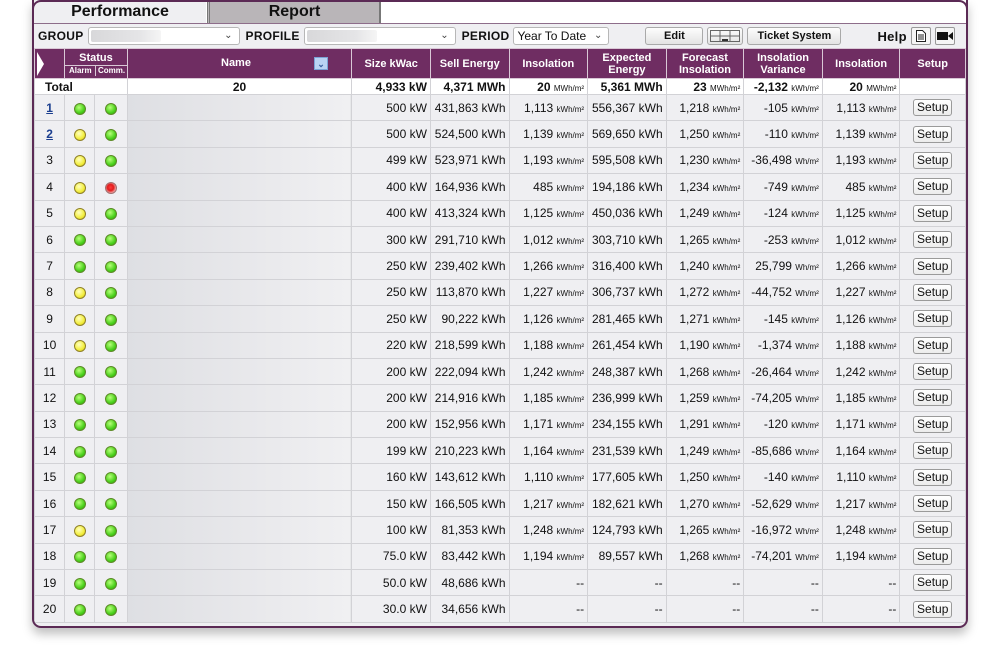 The width and height of the screenshot is (1000, 654). I want to click on row-number: 1, so click(50, 107).